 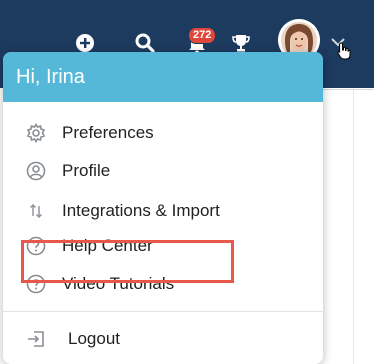 I want to click on menu-item-label: Logout, so click(x=94, y=338).